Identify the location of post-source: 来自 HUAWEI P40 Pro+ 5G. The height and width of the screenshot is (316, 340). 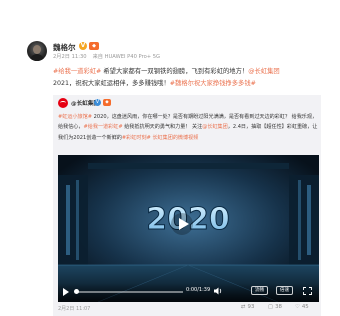
(126, 57).